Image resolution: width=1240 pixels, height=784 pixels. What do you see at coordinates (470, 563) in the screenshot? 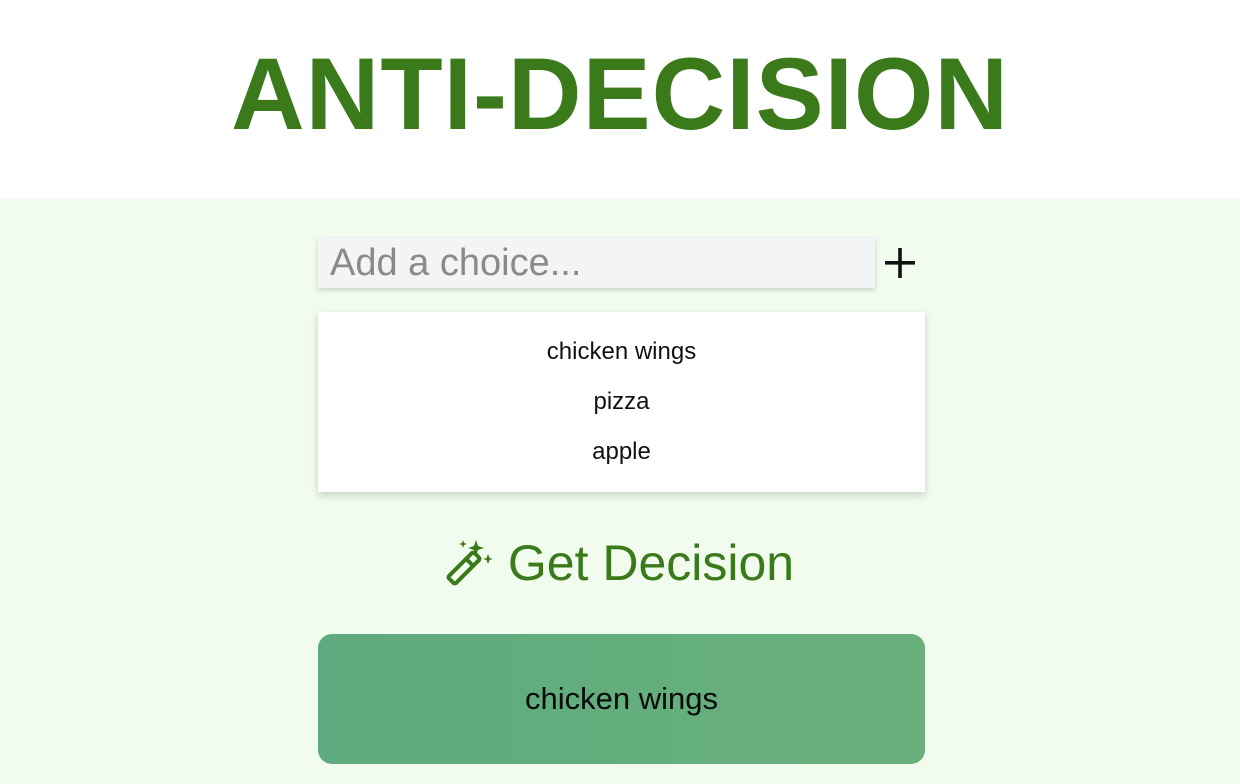
I see `magic-wand-icon` at bounding box center [470, 563].